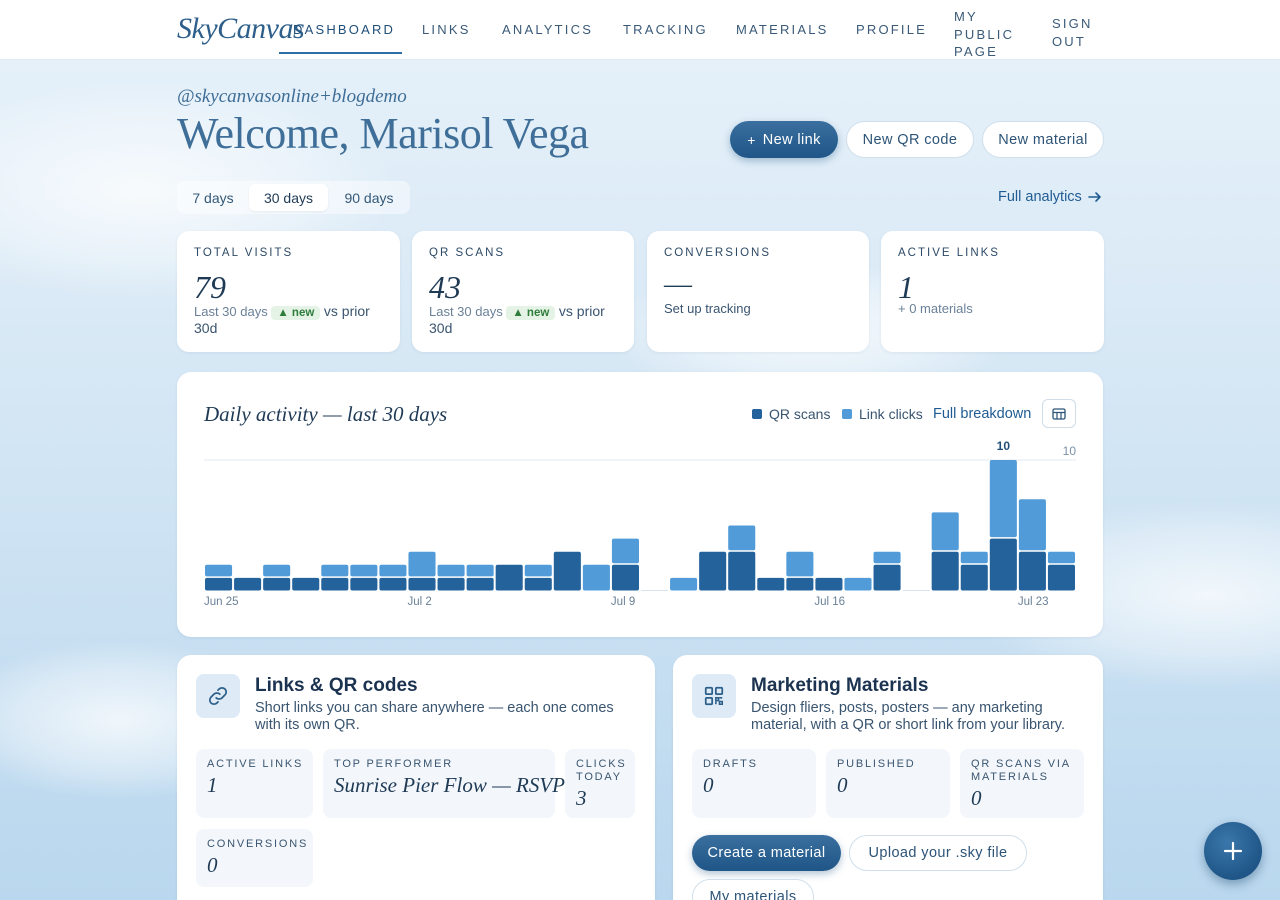 This screenshot has width=1280, height=900. What do you see at coordinates (754, 783) in the screenshot?
I see `tile-drafts: DRAFTS 0` at bounding box center [754, 783].